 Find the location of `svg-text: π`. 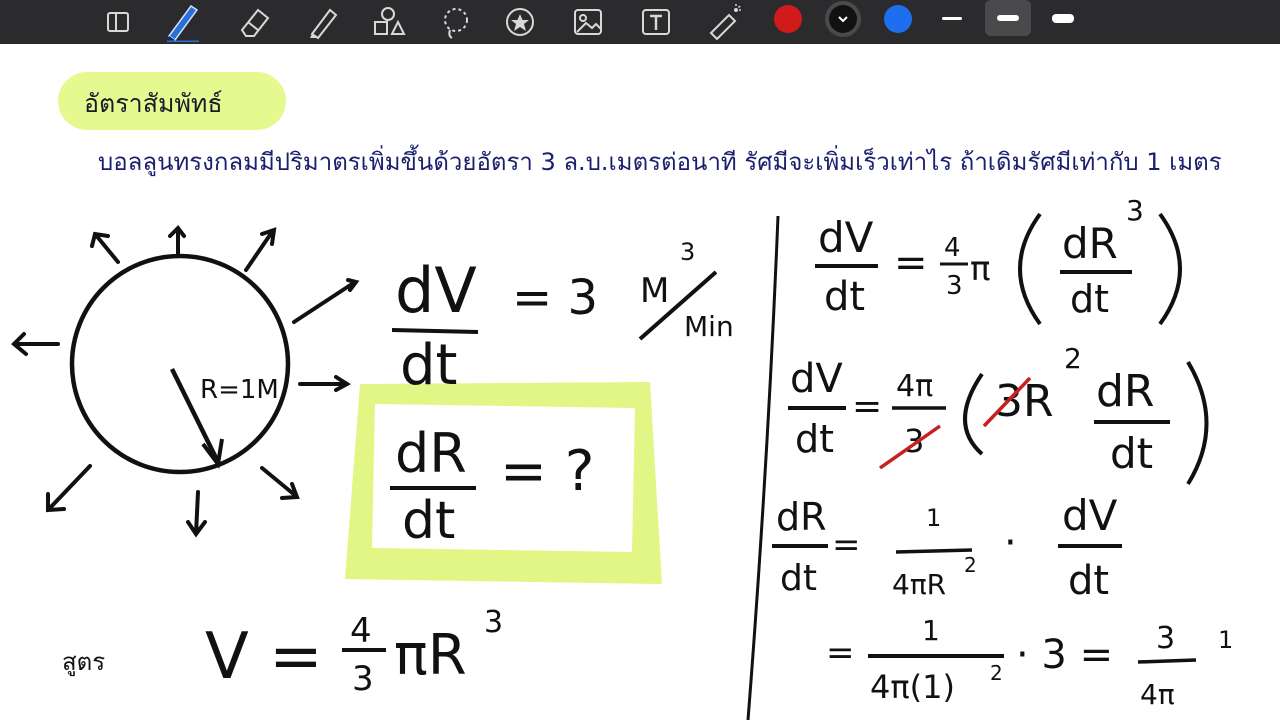

svg-text: π is located at coordinates (980, 269).